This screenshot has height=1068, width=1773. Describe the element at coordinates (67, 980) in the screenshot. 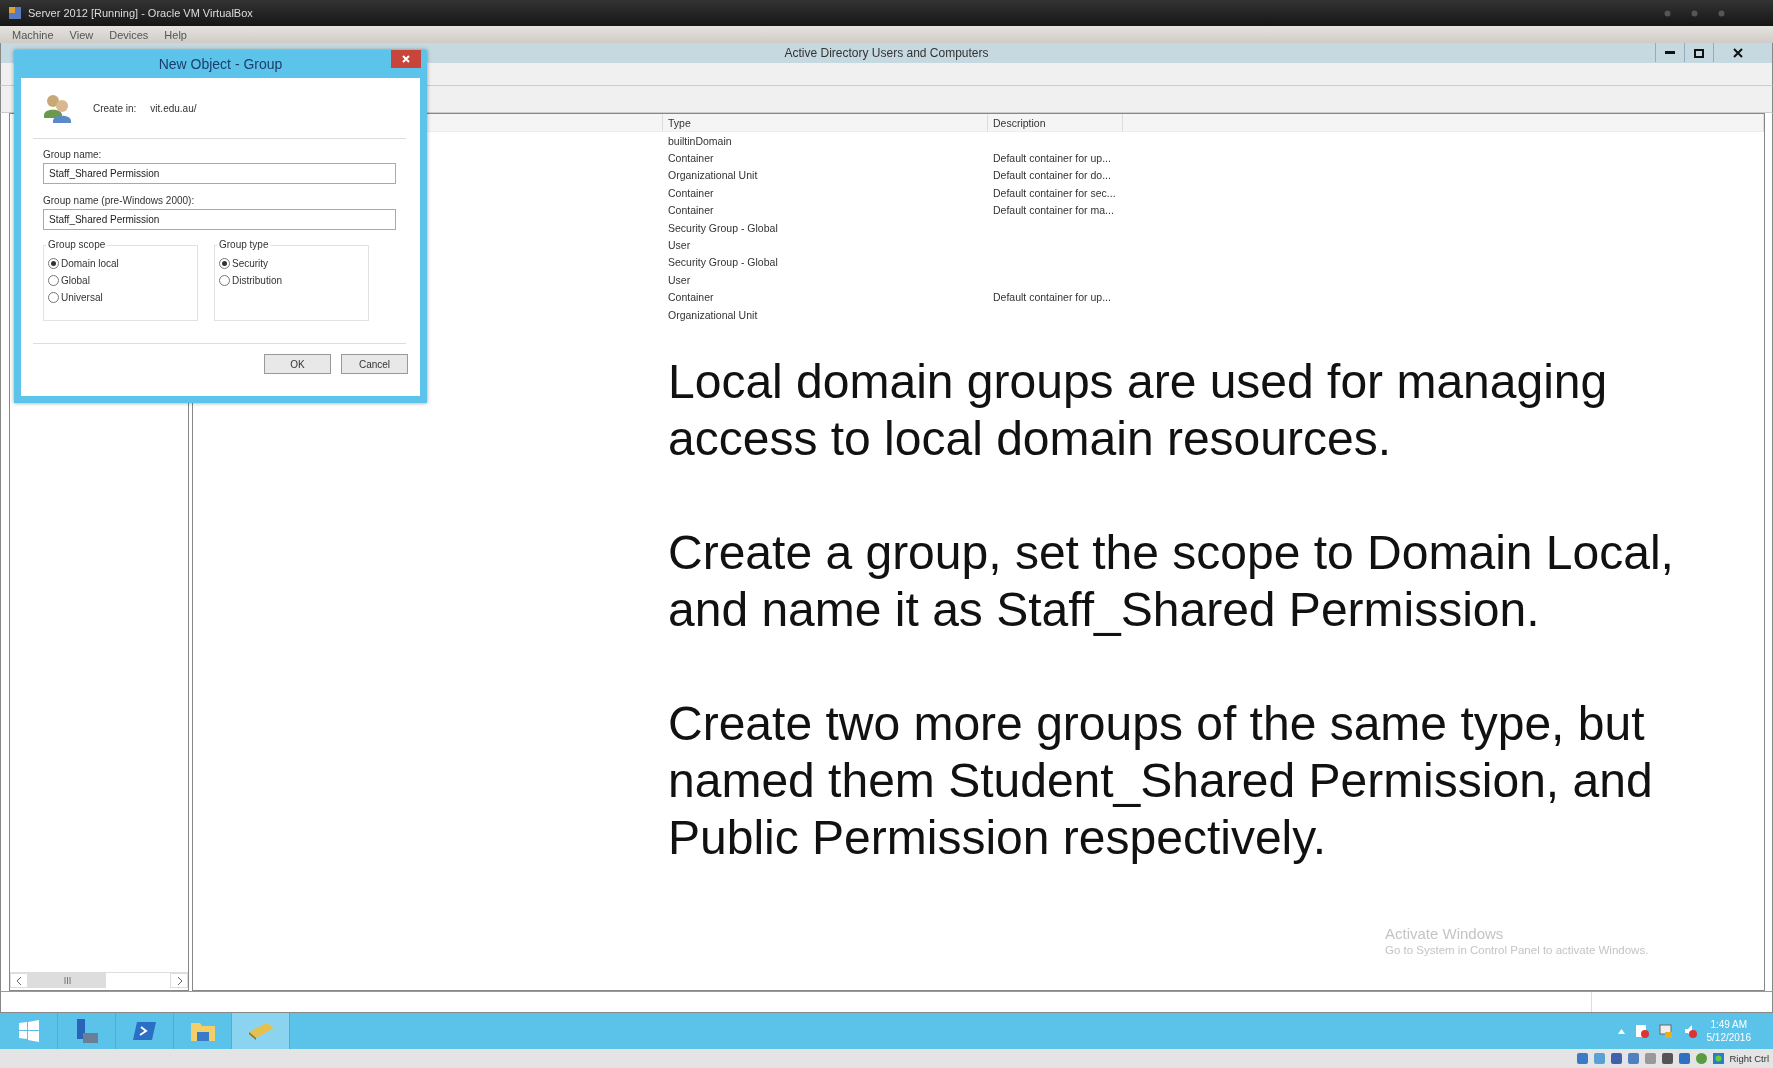

I see `scroll-thumb-grip-icon` at that location.